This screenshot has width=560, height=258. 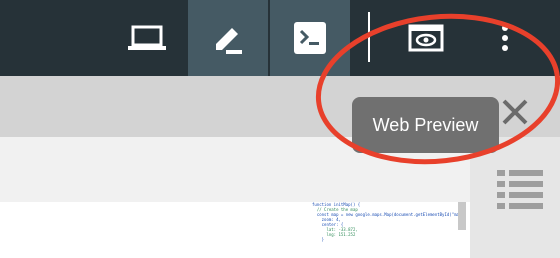 What do you see at coordinates (520, 190) in the screenshot?
I see `list-icon` at bounding box center [520, 190].